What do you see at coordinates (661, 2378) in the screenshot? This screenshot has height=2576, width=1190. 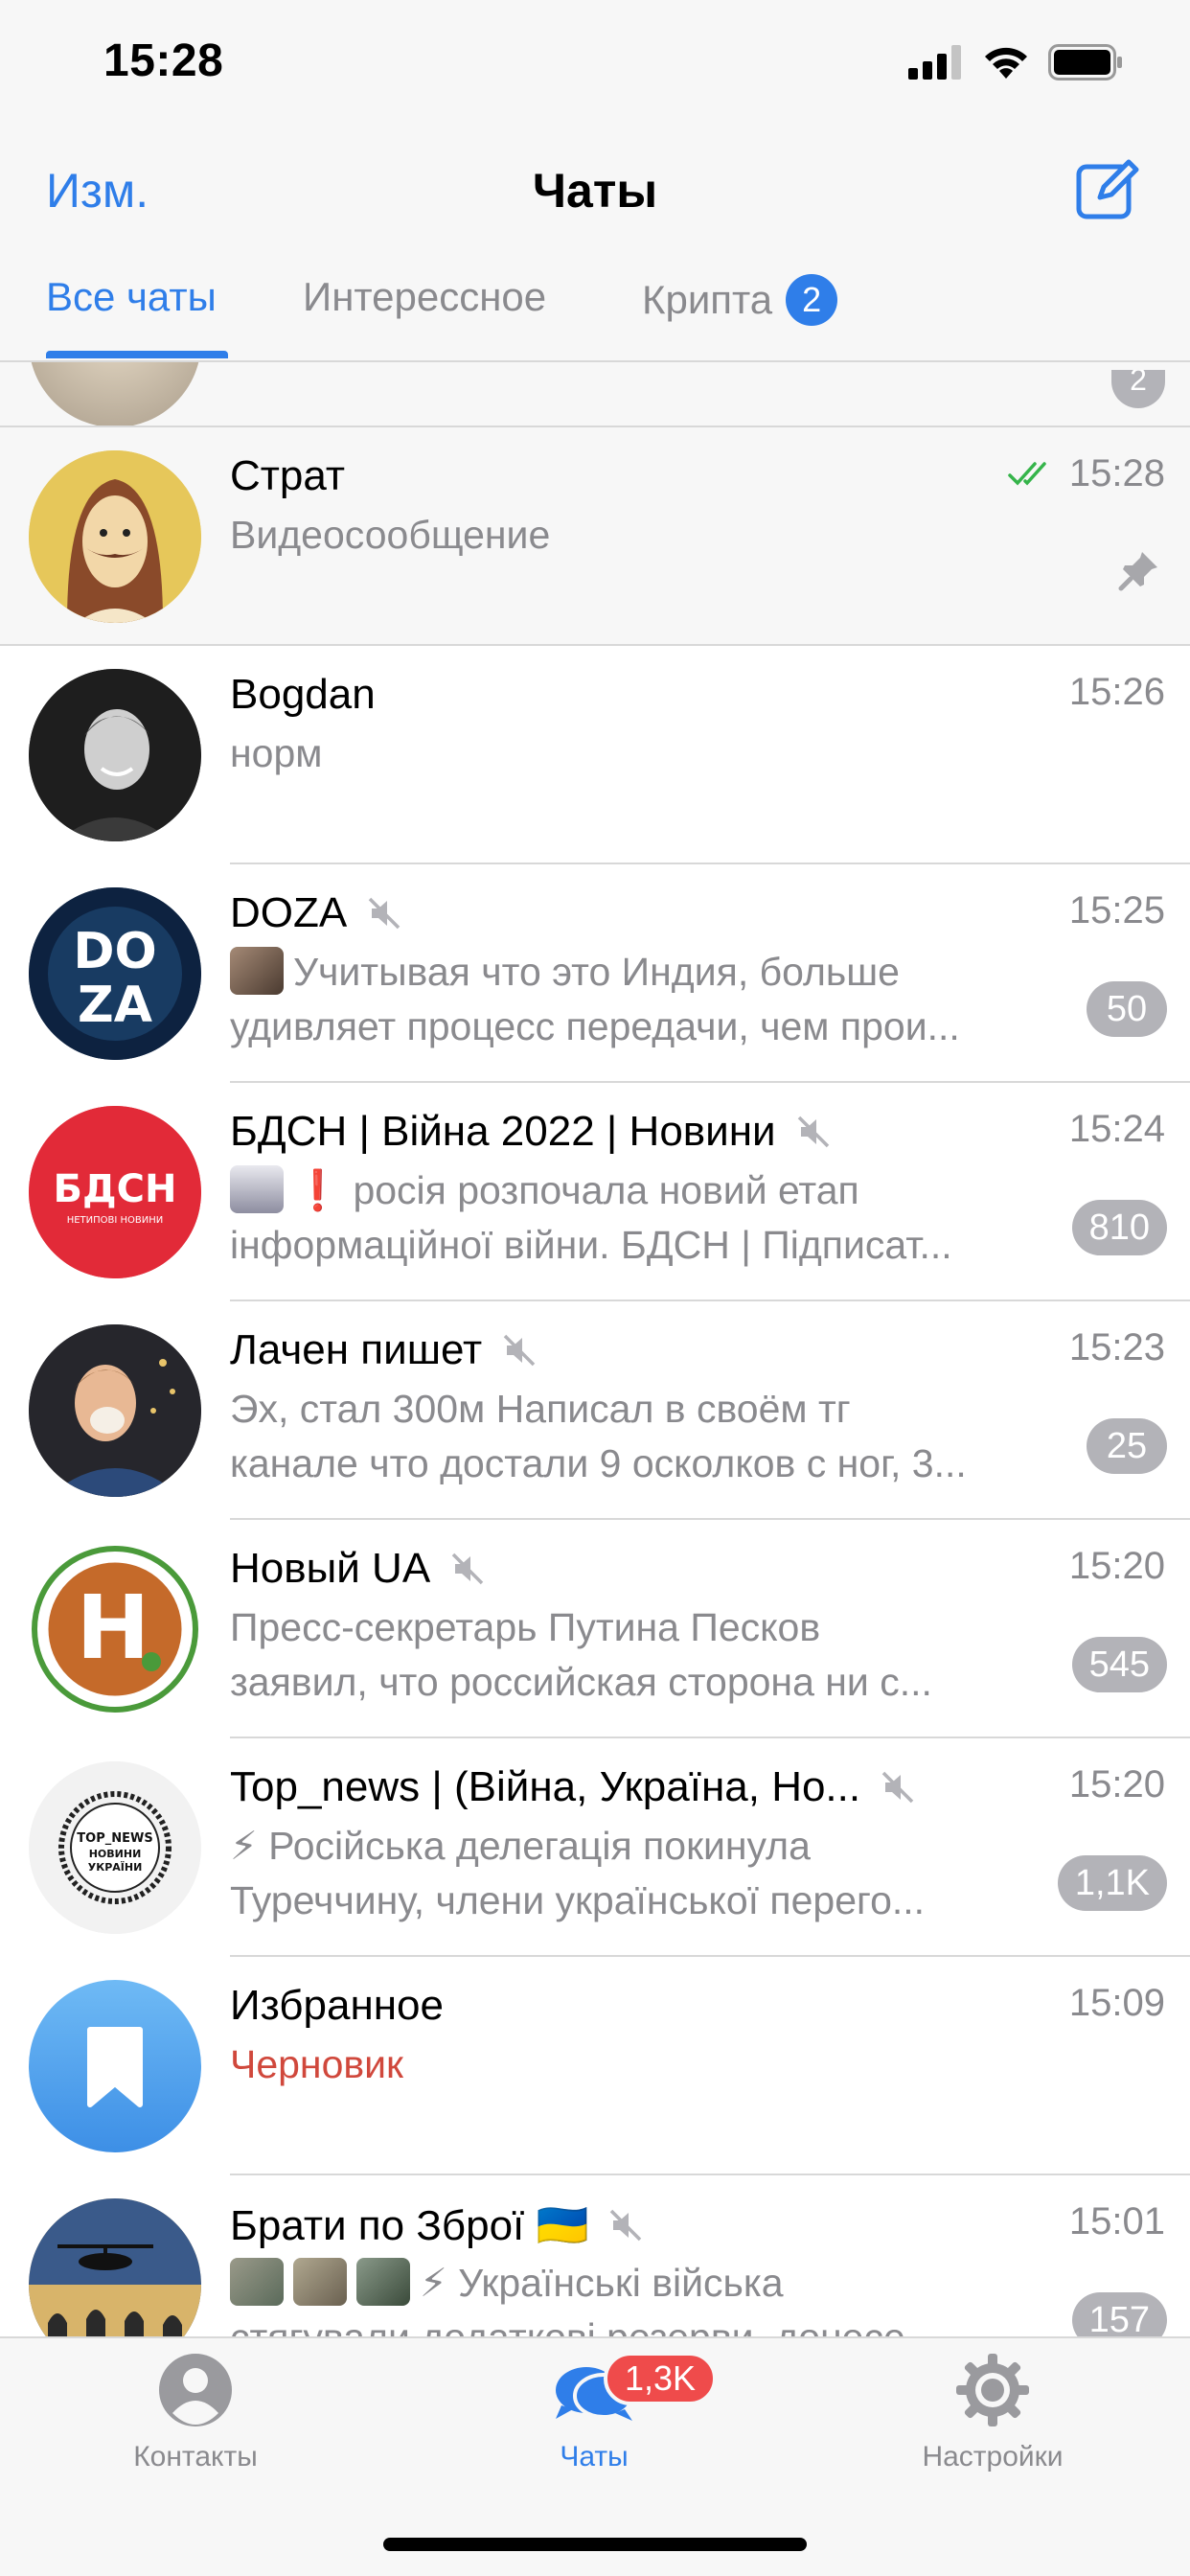 I see `unread-total-badge: 1,3K` at bounding box center [661, 2378].